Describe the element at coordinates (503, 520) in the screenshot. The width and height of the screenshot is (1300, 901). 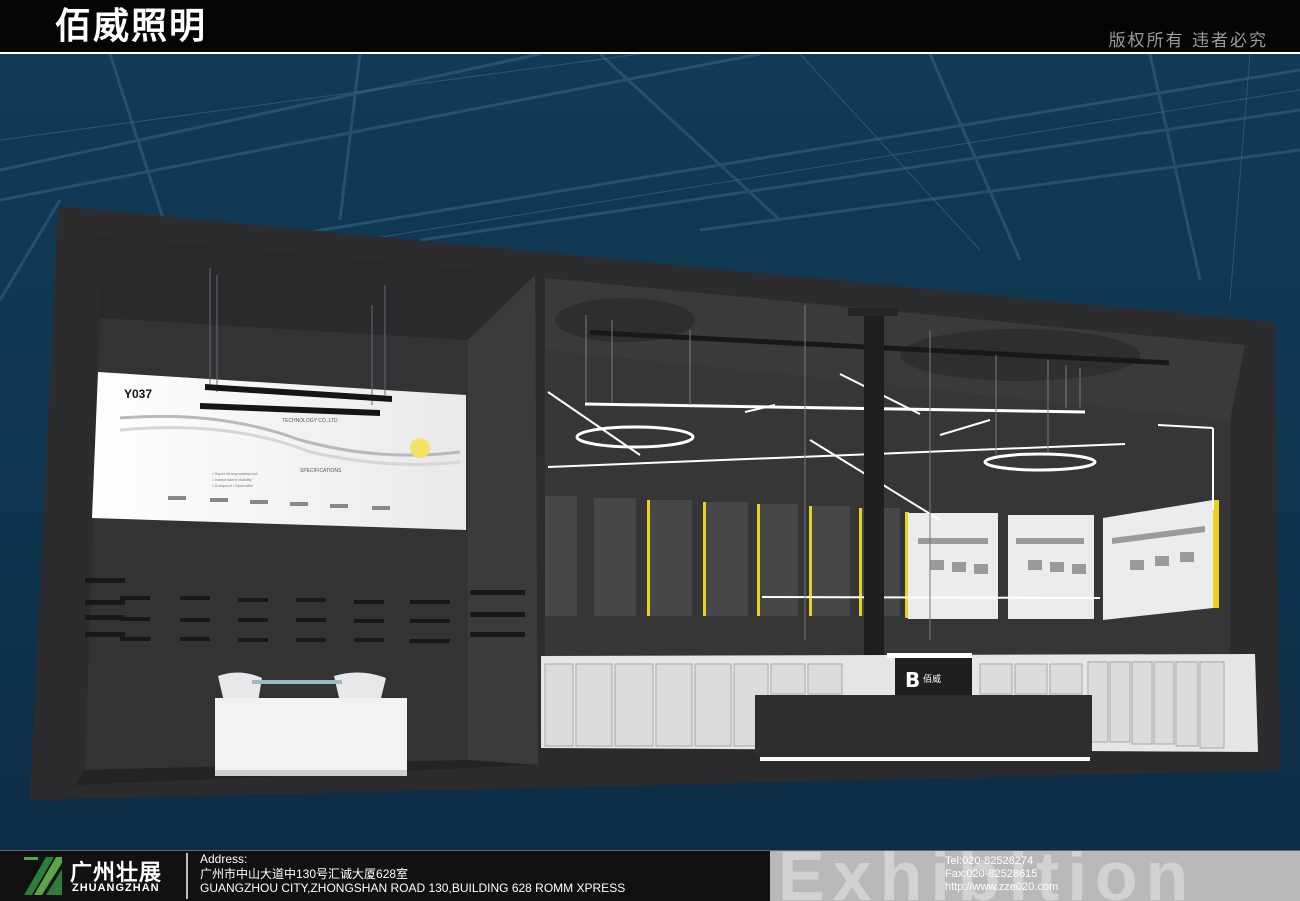
I see `left-room-right-wall` at that location.